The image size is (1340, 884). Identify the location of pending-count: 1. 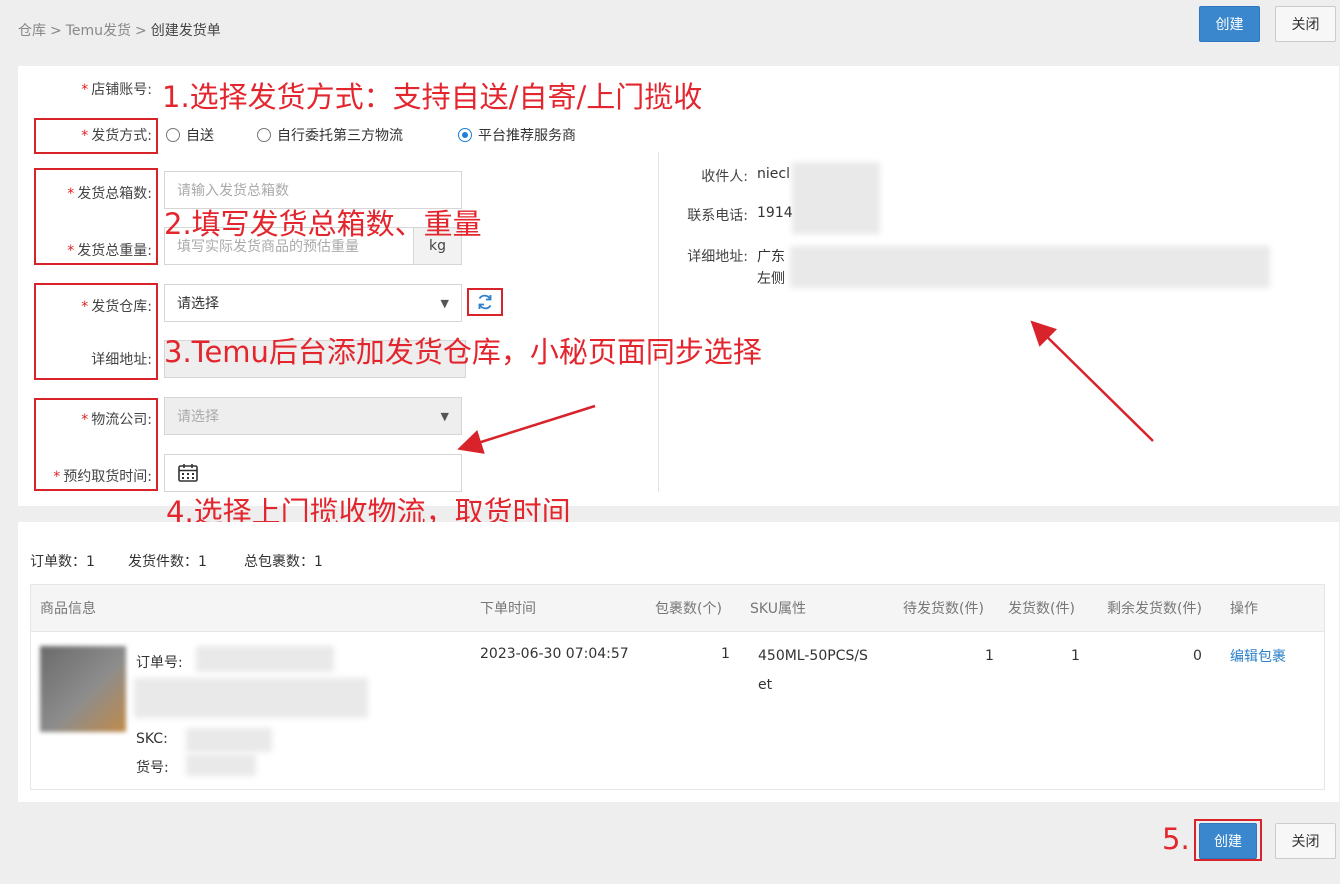
(989, 656).